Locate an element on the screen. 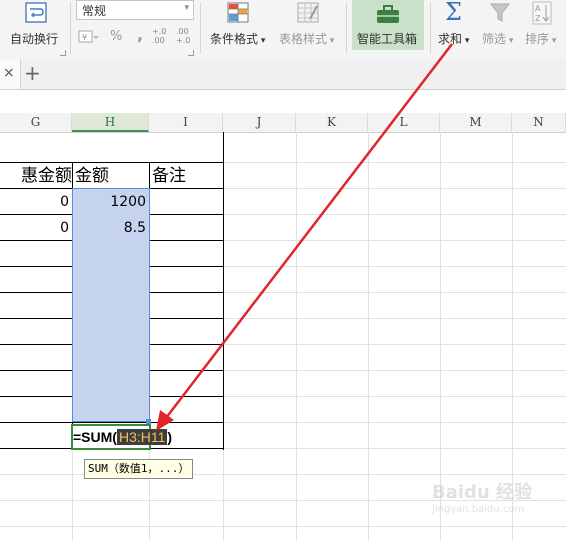  wrap-text-label: 自动换行 is located at coordinates (34, 39).